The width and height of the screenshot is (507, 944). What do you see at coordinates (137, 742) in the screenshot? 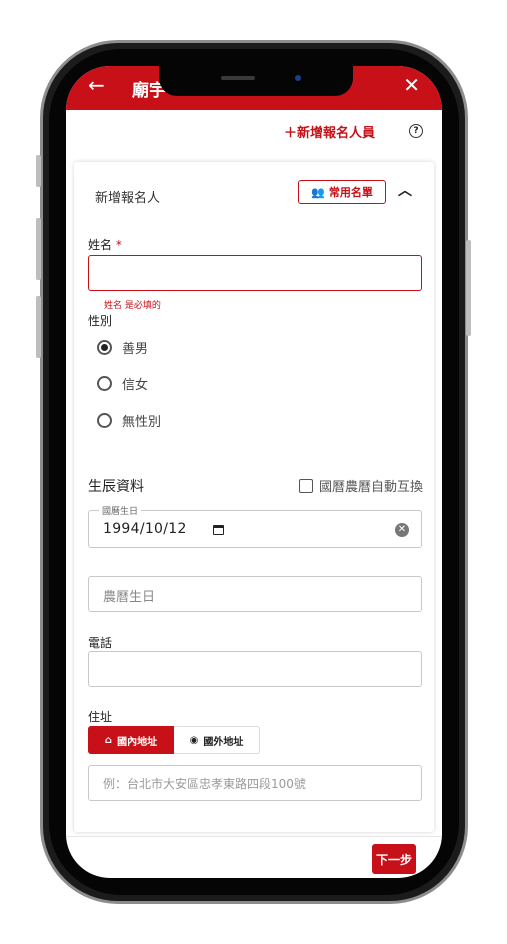
I see `tab-domestic-label: 國內地址` at bounding box center [137, 742].